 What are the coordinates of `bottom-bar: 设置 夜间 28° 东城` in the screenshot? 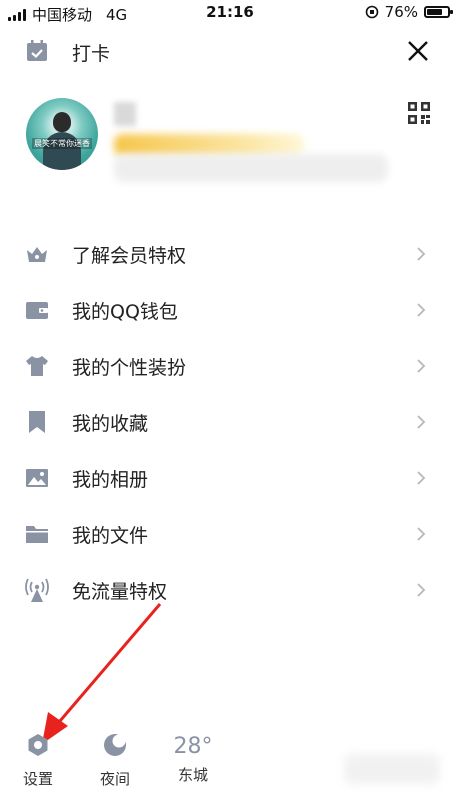 It's located at (230, 766).